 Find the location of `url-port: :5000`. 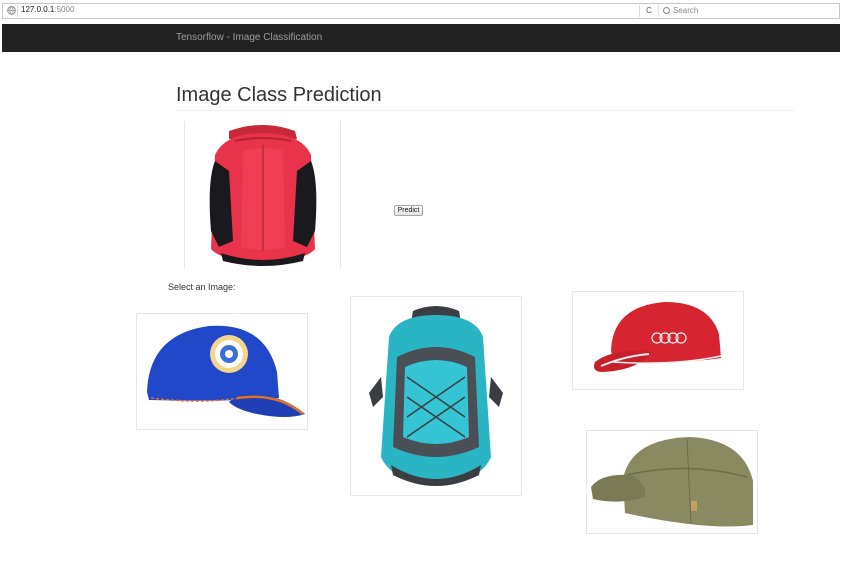

url-port: :5000 is located at coordinates (64, 9).